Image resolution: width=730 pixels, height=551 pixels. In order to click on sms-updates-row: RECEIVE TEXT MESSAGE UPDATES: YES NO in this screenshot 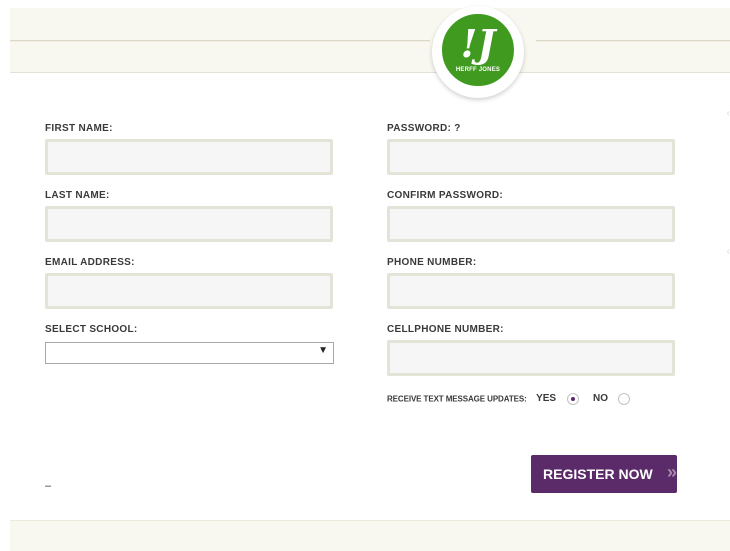, I will do `click(509, 397)`.